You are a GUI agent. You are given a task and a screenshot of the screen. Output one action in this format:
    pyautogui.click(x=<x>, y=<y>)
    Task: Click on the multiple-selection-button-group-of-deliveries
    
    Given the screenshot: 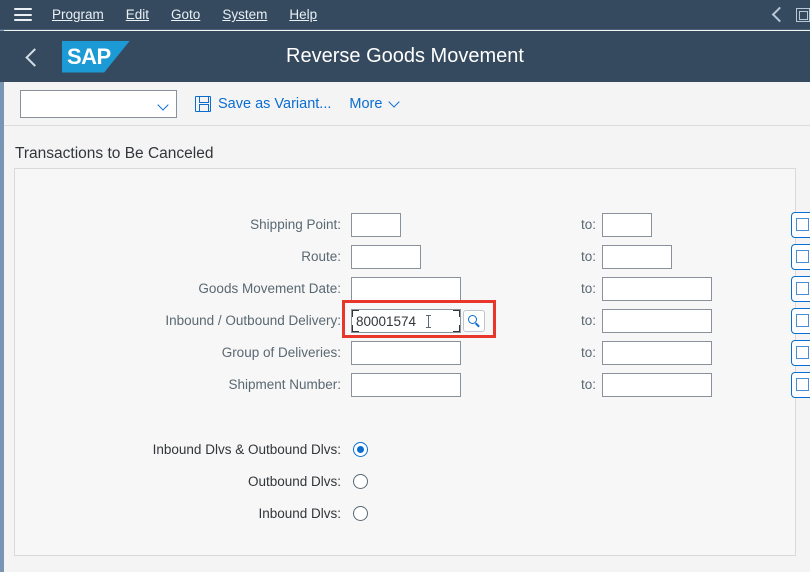 What is the action you would take?
    pyautogui.click(x=800, y=353)
    